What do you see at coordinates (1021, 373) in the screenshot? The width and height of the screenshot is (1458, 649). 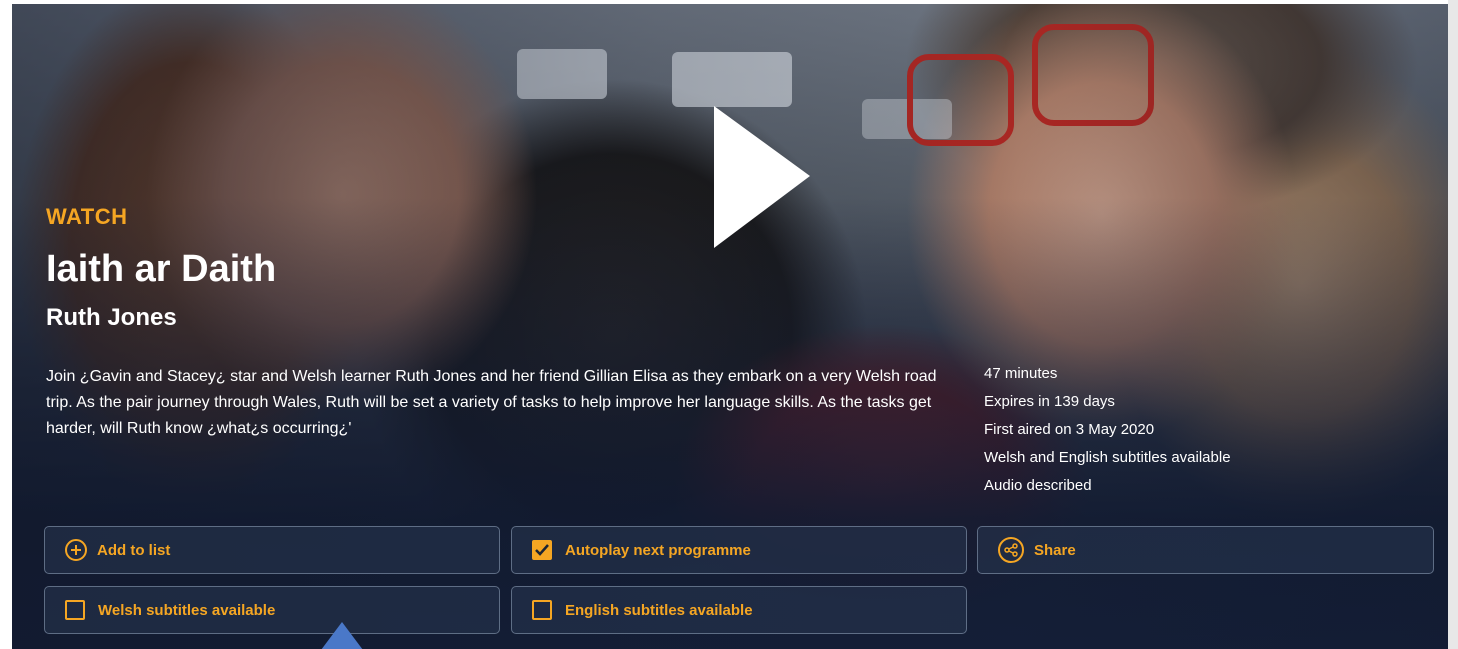 I see `duration: 47 minutes` at bounding box center [1021, 373].